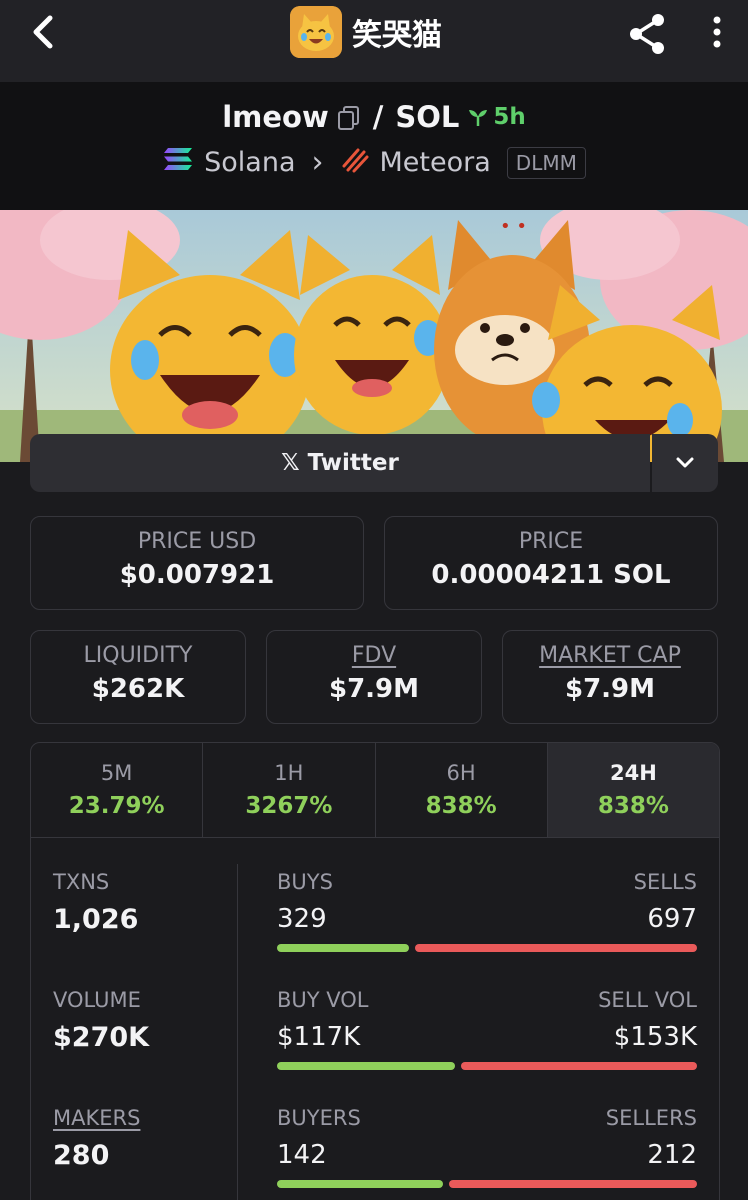  Describe the element at coordinates (97, 1000) in the screenshot. I see `volume-label: VOLUME` at that location.